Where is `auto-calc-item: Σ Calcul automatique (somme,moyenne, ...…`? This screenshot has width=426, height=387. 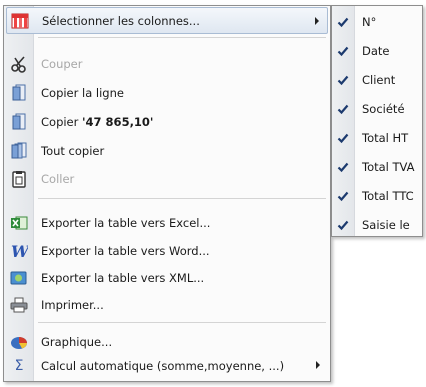 auto-calc-item: Σ Calcul automatique (somme,moyenne, ...… is located at coordinates (167, 365).